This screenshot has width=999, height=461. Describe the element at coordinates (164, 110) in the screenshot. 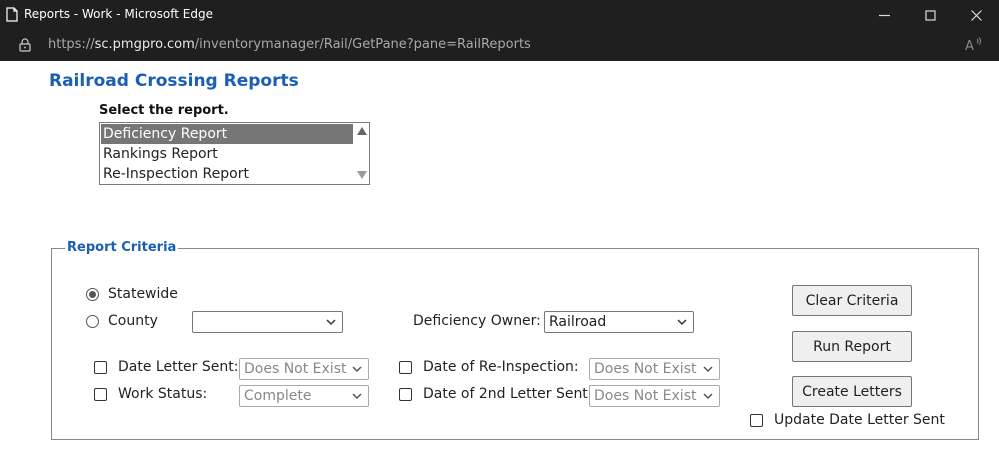

I see `select-report-label: Select the report.` at that location.